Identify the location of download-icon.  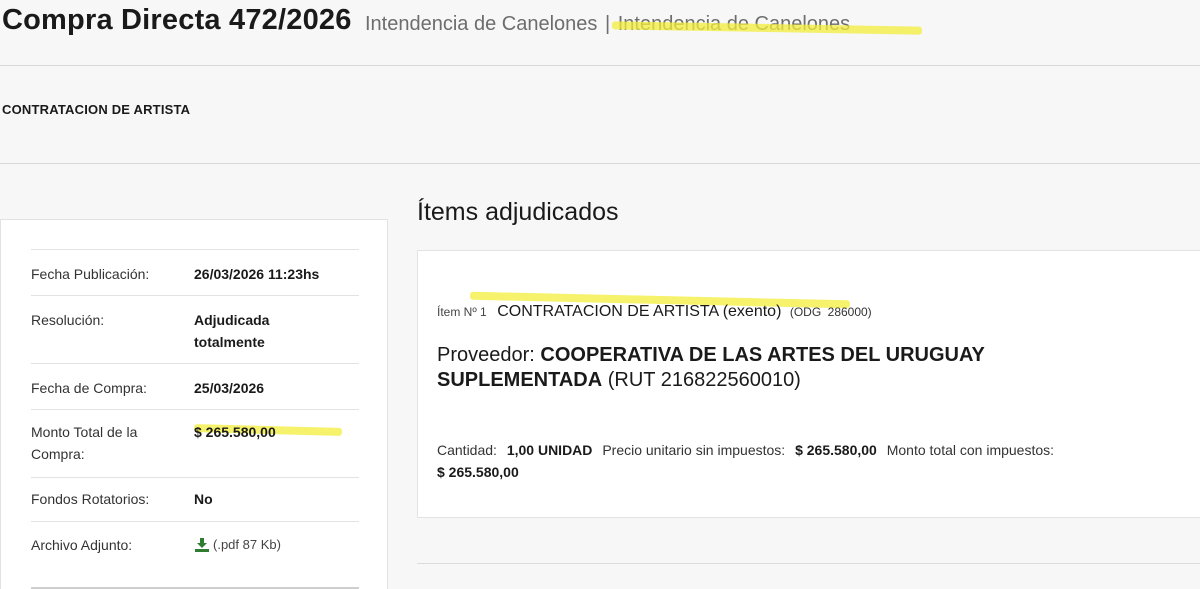
(202, 545).